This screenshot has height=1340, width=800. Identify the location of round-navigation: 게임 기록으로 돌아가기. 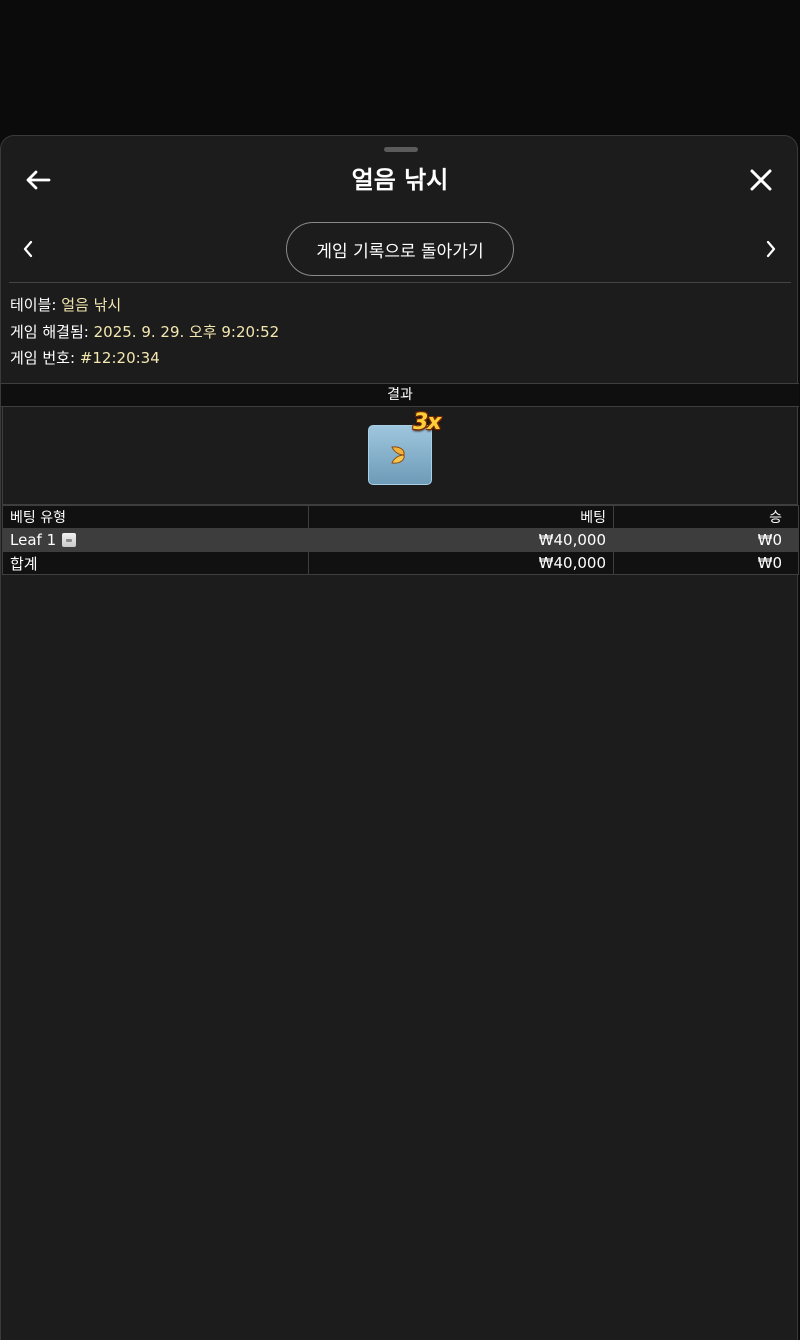
(400, 249).